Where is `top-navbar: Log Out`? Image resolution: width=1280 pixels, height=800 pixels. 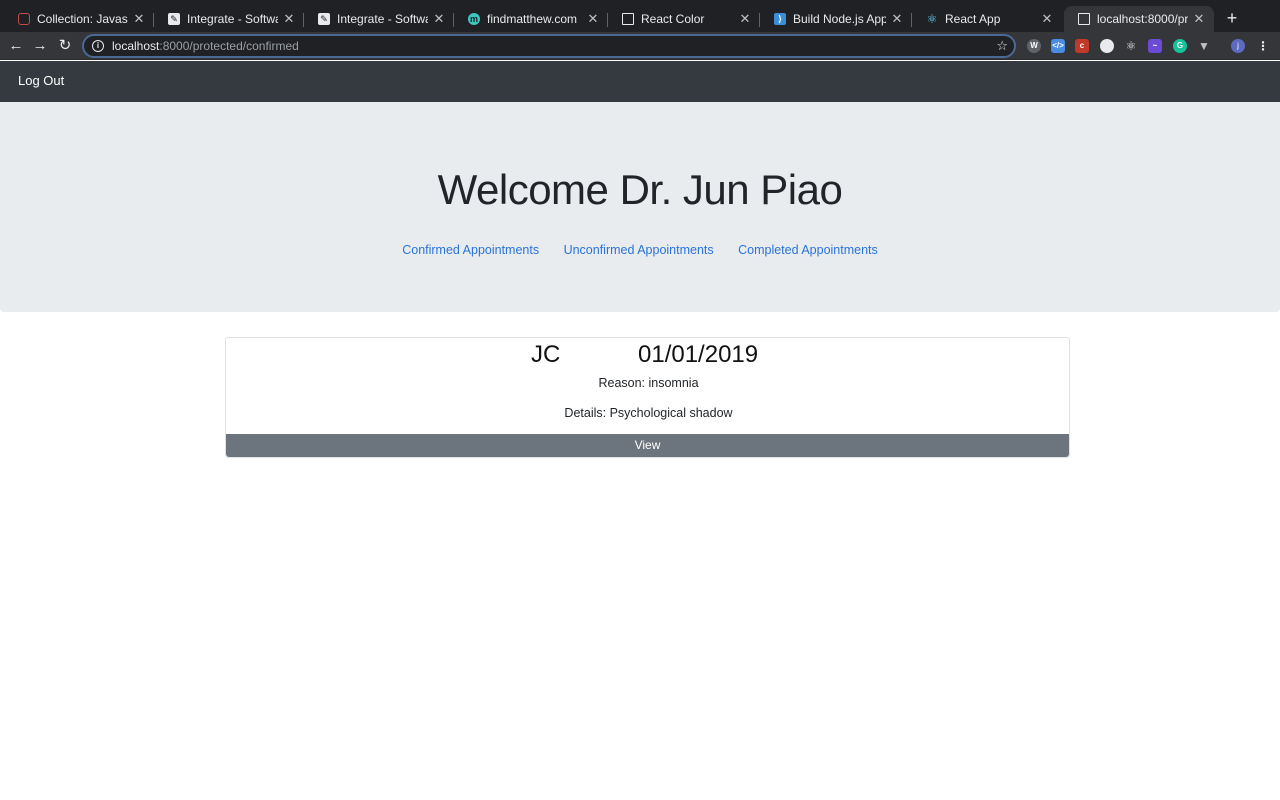
top-navbar: Log Out is located at coordinates (640, 81).